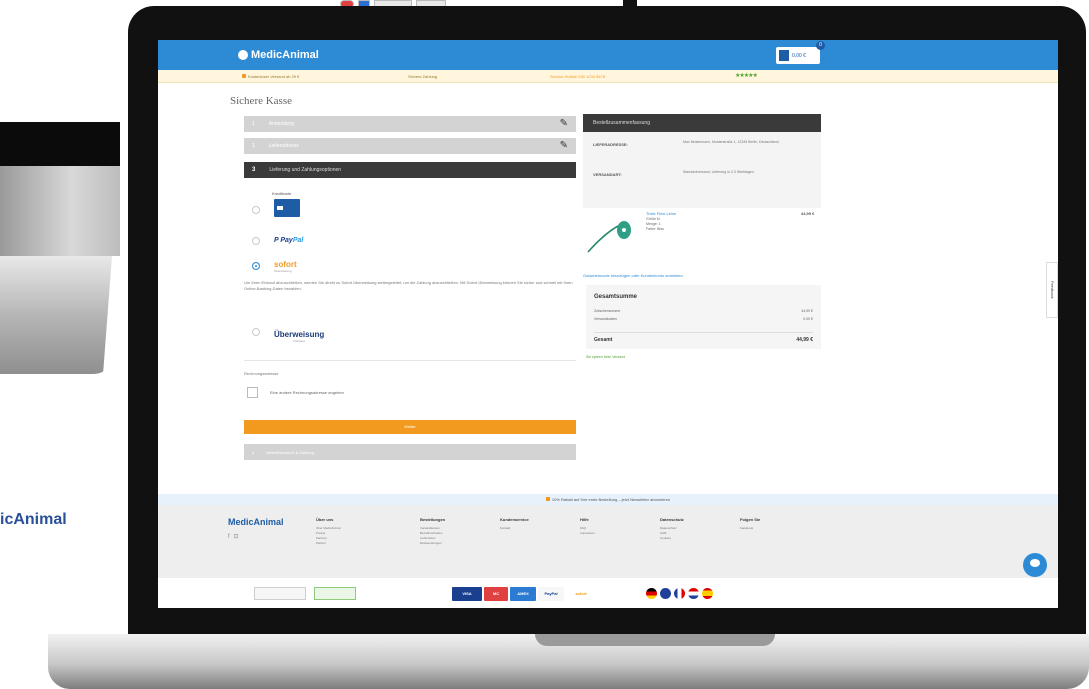  I want to click on flag-spain-icon, so click(707, 593).